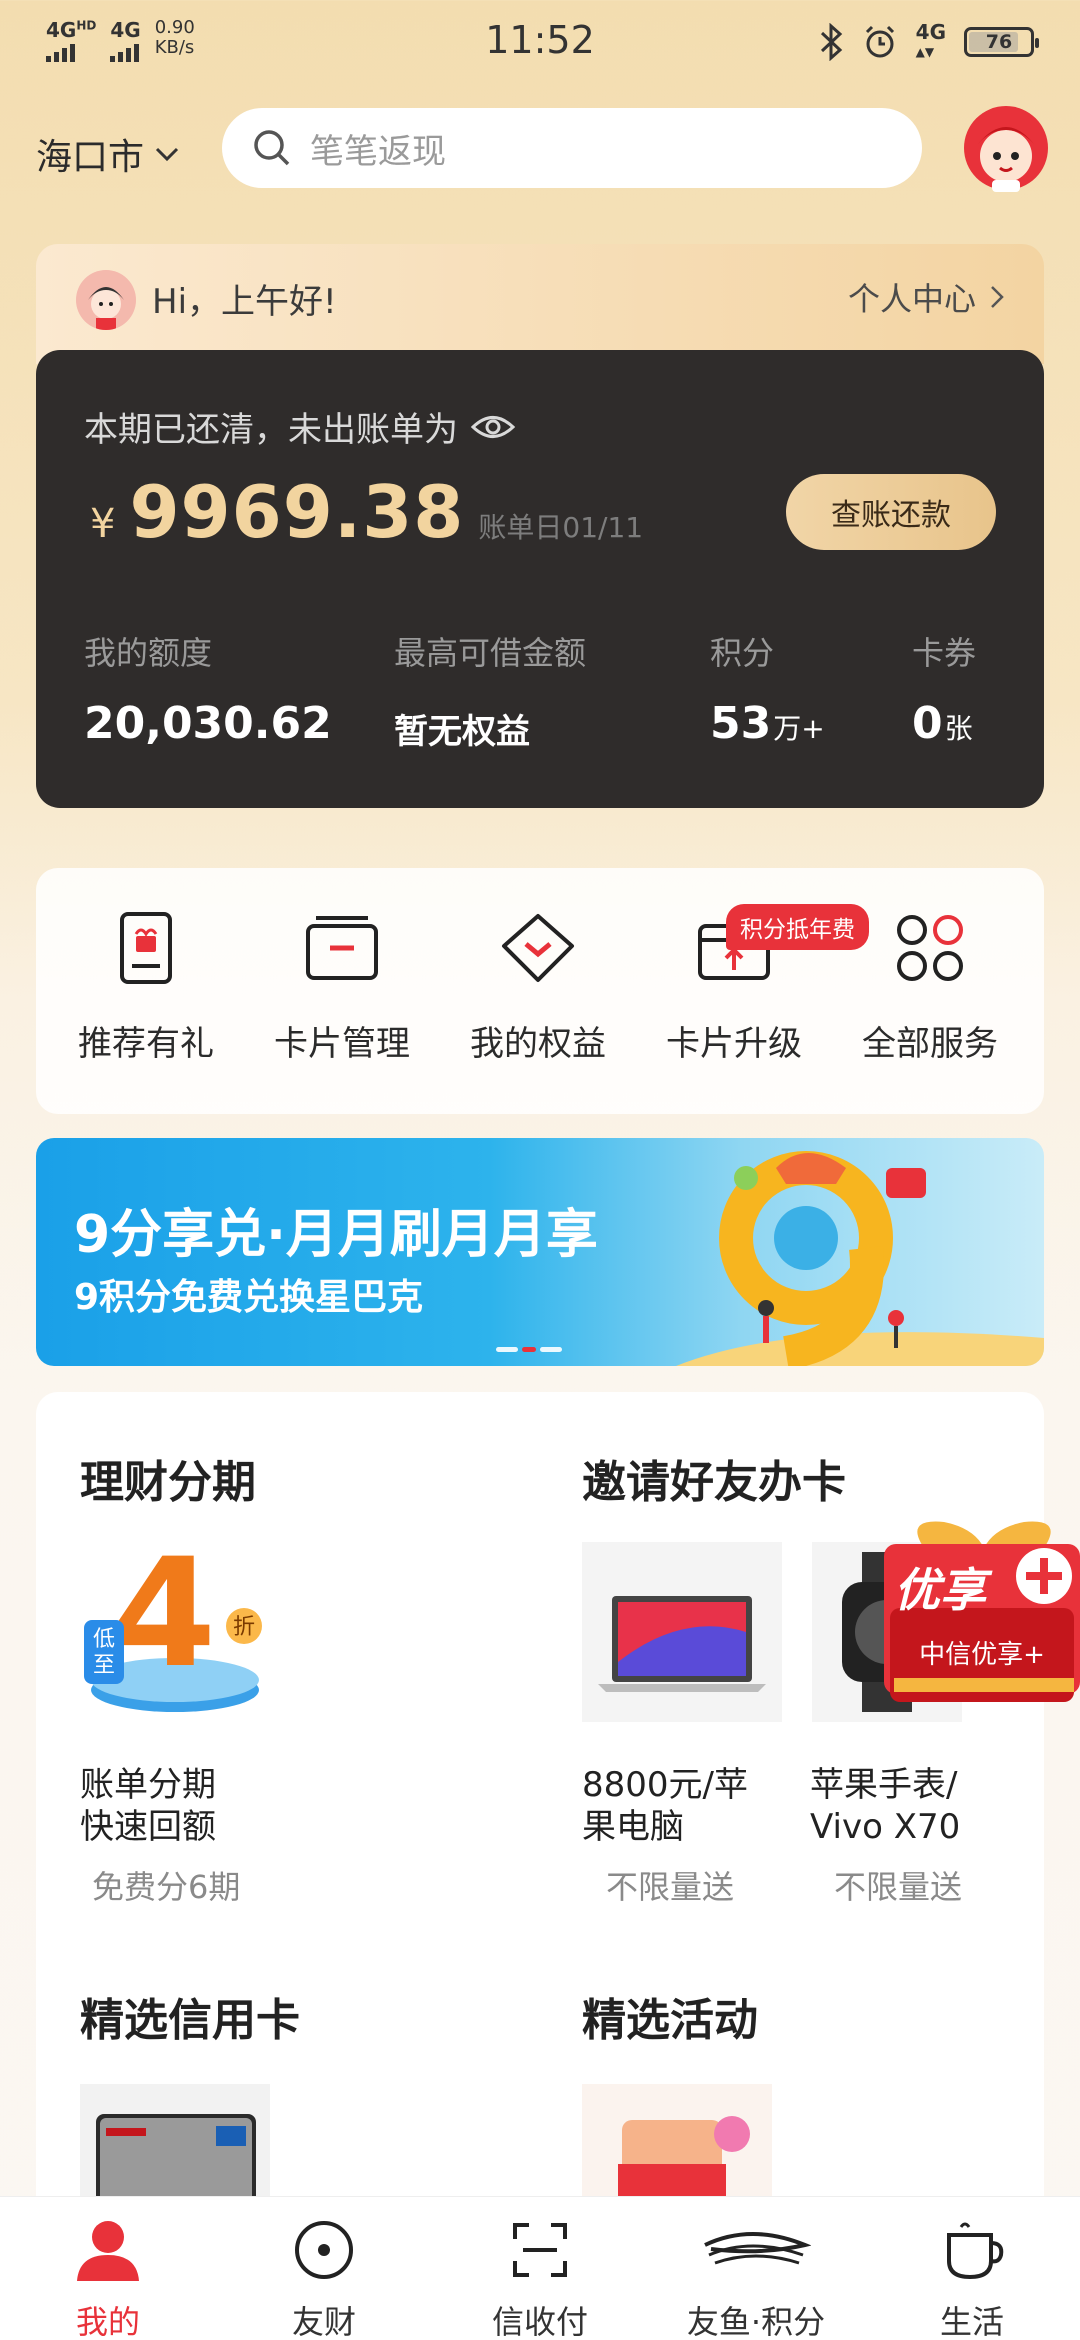 The image size is (1080, 2340). I want to click on product-name-line: 账单分期, so click(148, 1785).